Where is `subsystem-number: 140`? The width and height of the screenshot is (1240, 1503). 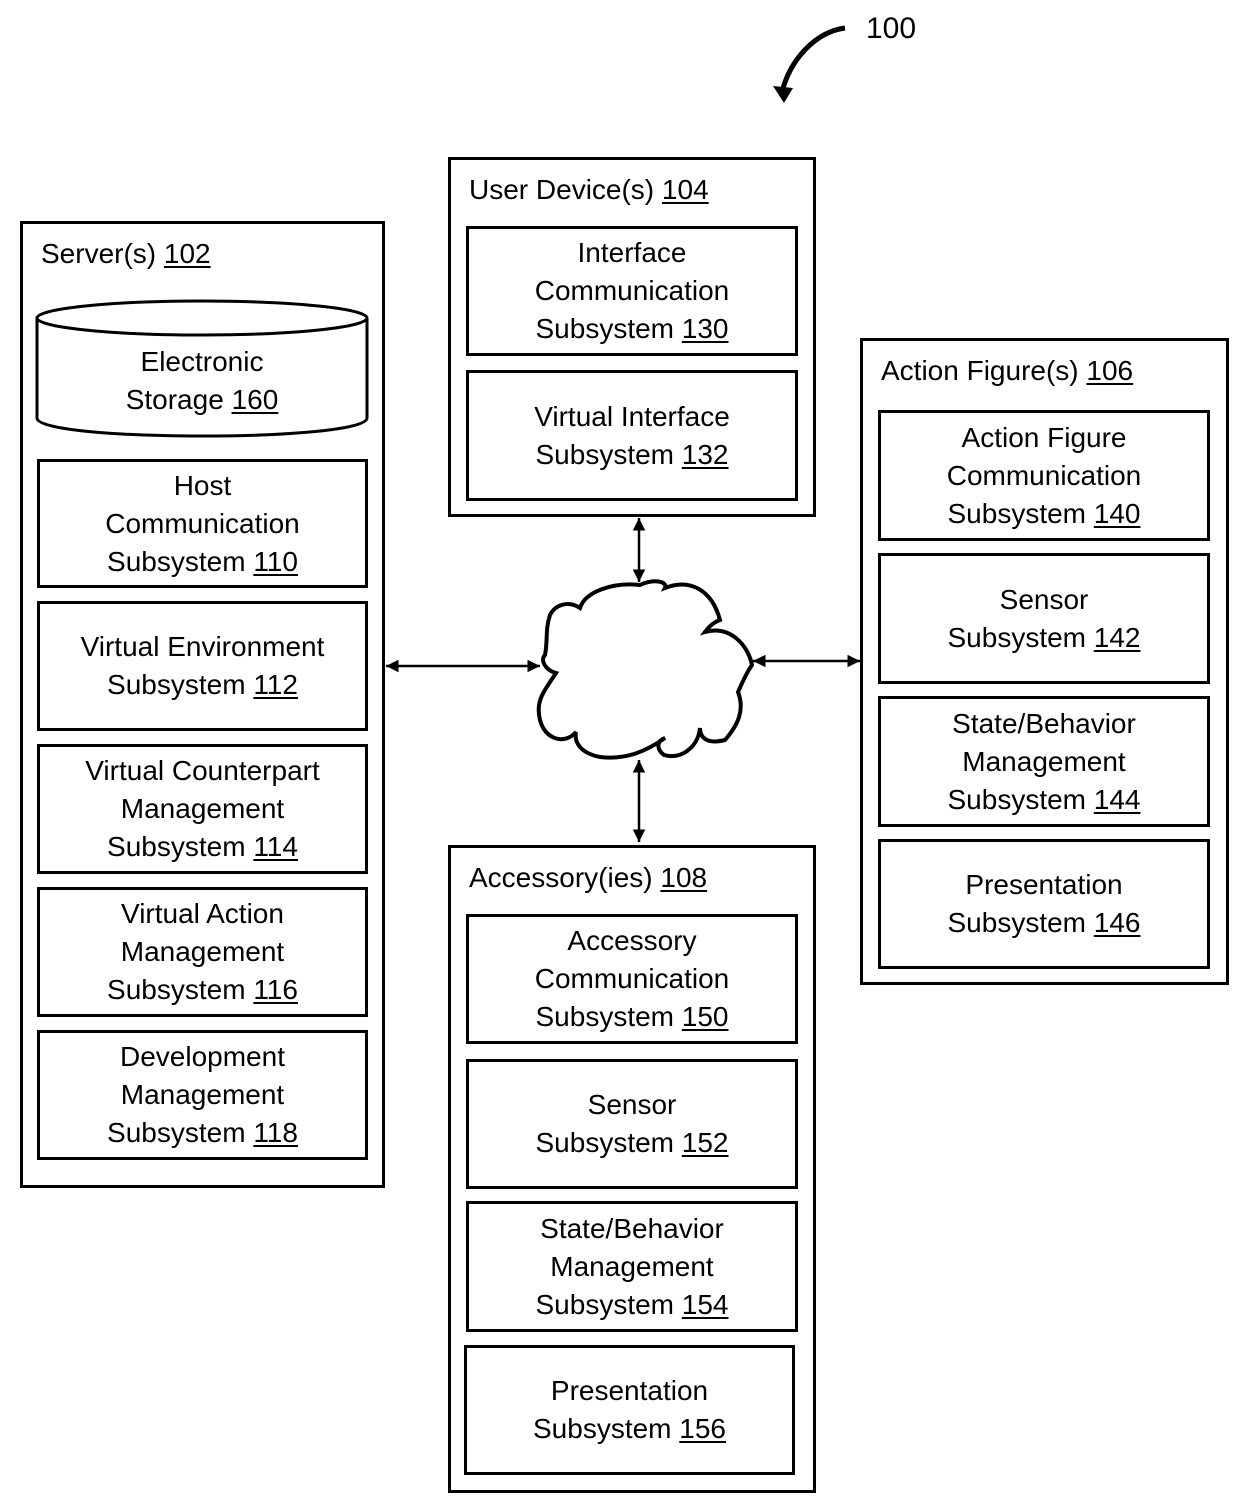 subsystem-number: 140 is located at coordinates (1117, 513).